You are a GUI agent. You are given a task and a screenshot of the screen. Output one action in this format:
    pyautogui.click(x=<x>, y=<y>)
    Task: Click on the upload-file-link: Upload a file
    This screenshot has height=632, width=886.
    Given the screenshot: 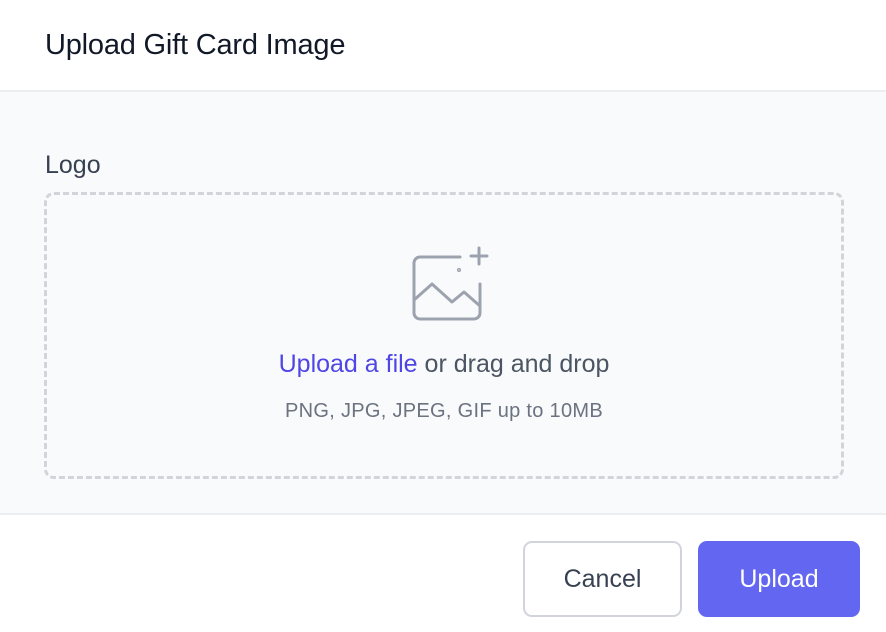 What is the action you would take?
    pyautogui.click(x=348, y=364)
    